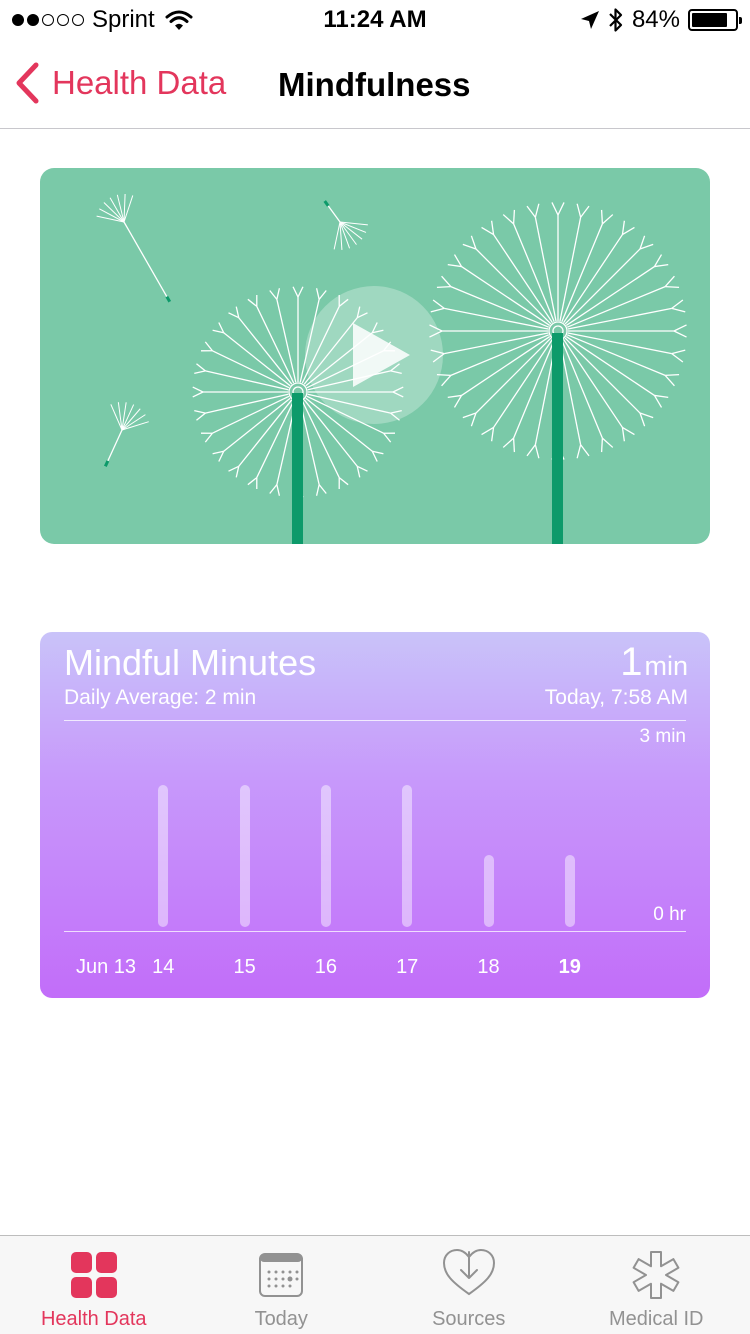 The width and height of the screenshot is (750, 1334). What do you see at coordinates (616, 20) in the screenshot?
I see `bluetooth-icon` at bounding box center [616, 20].